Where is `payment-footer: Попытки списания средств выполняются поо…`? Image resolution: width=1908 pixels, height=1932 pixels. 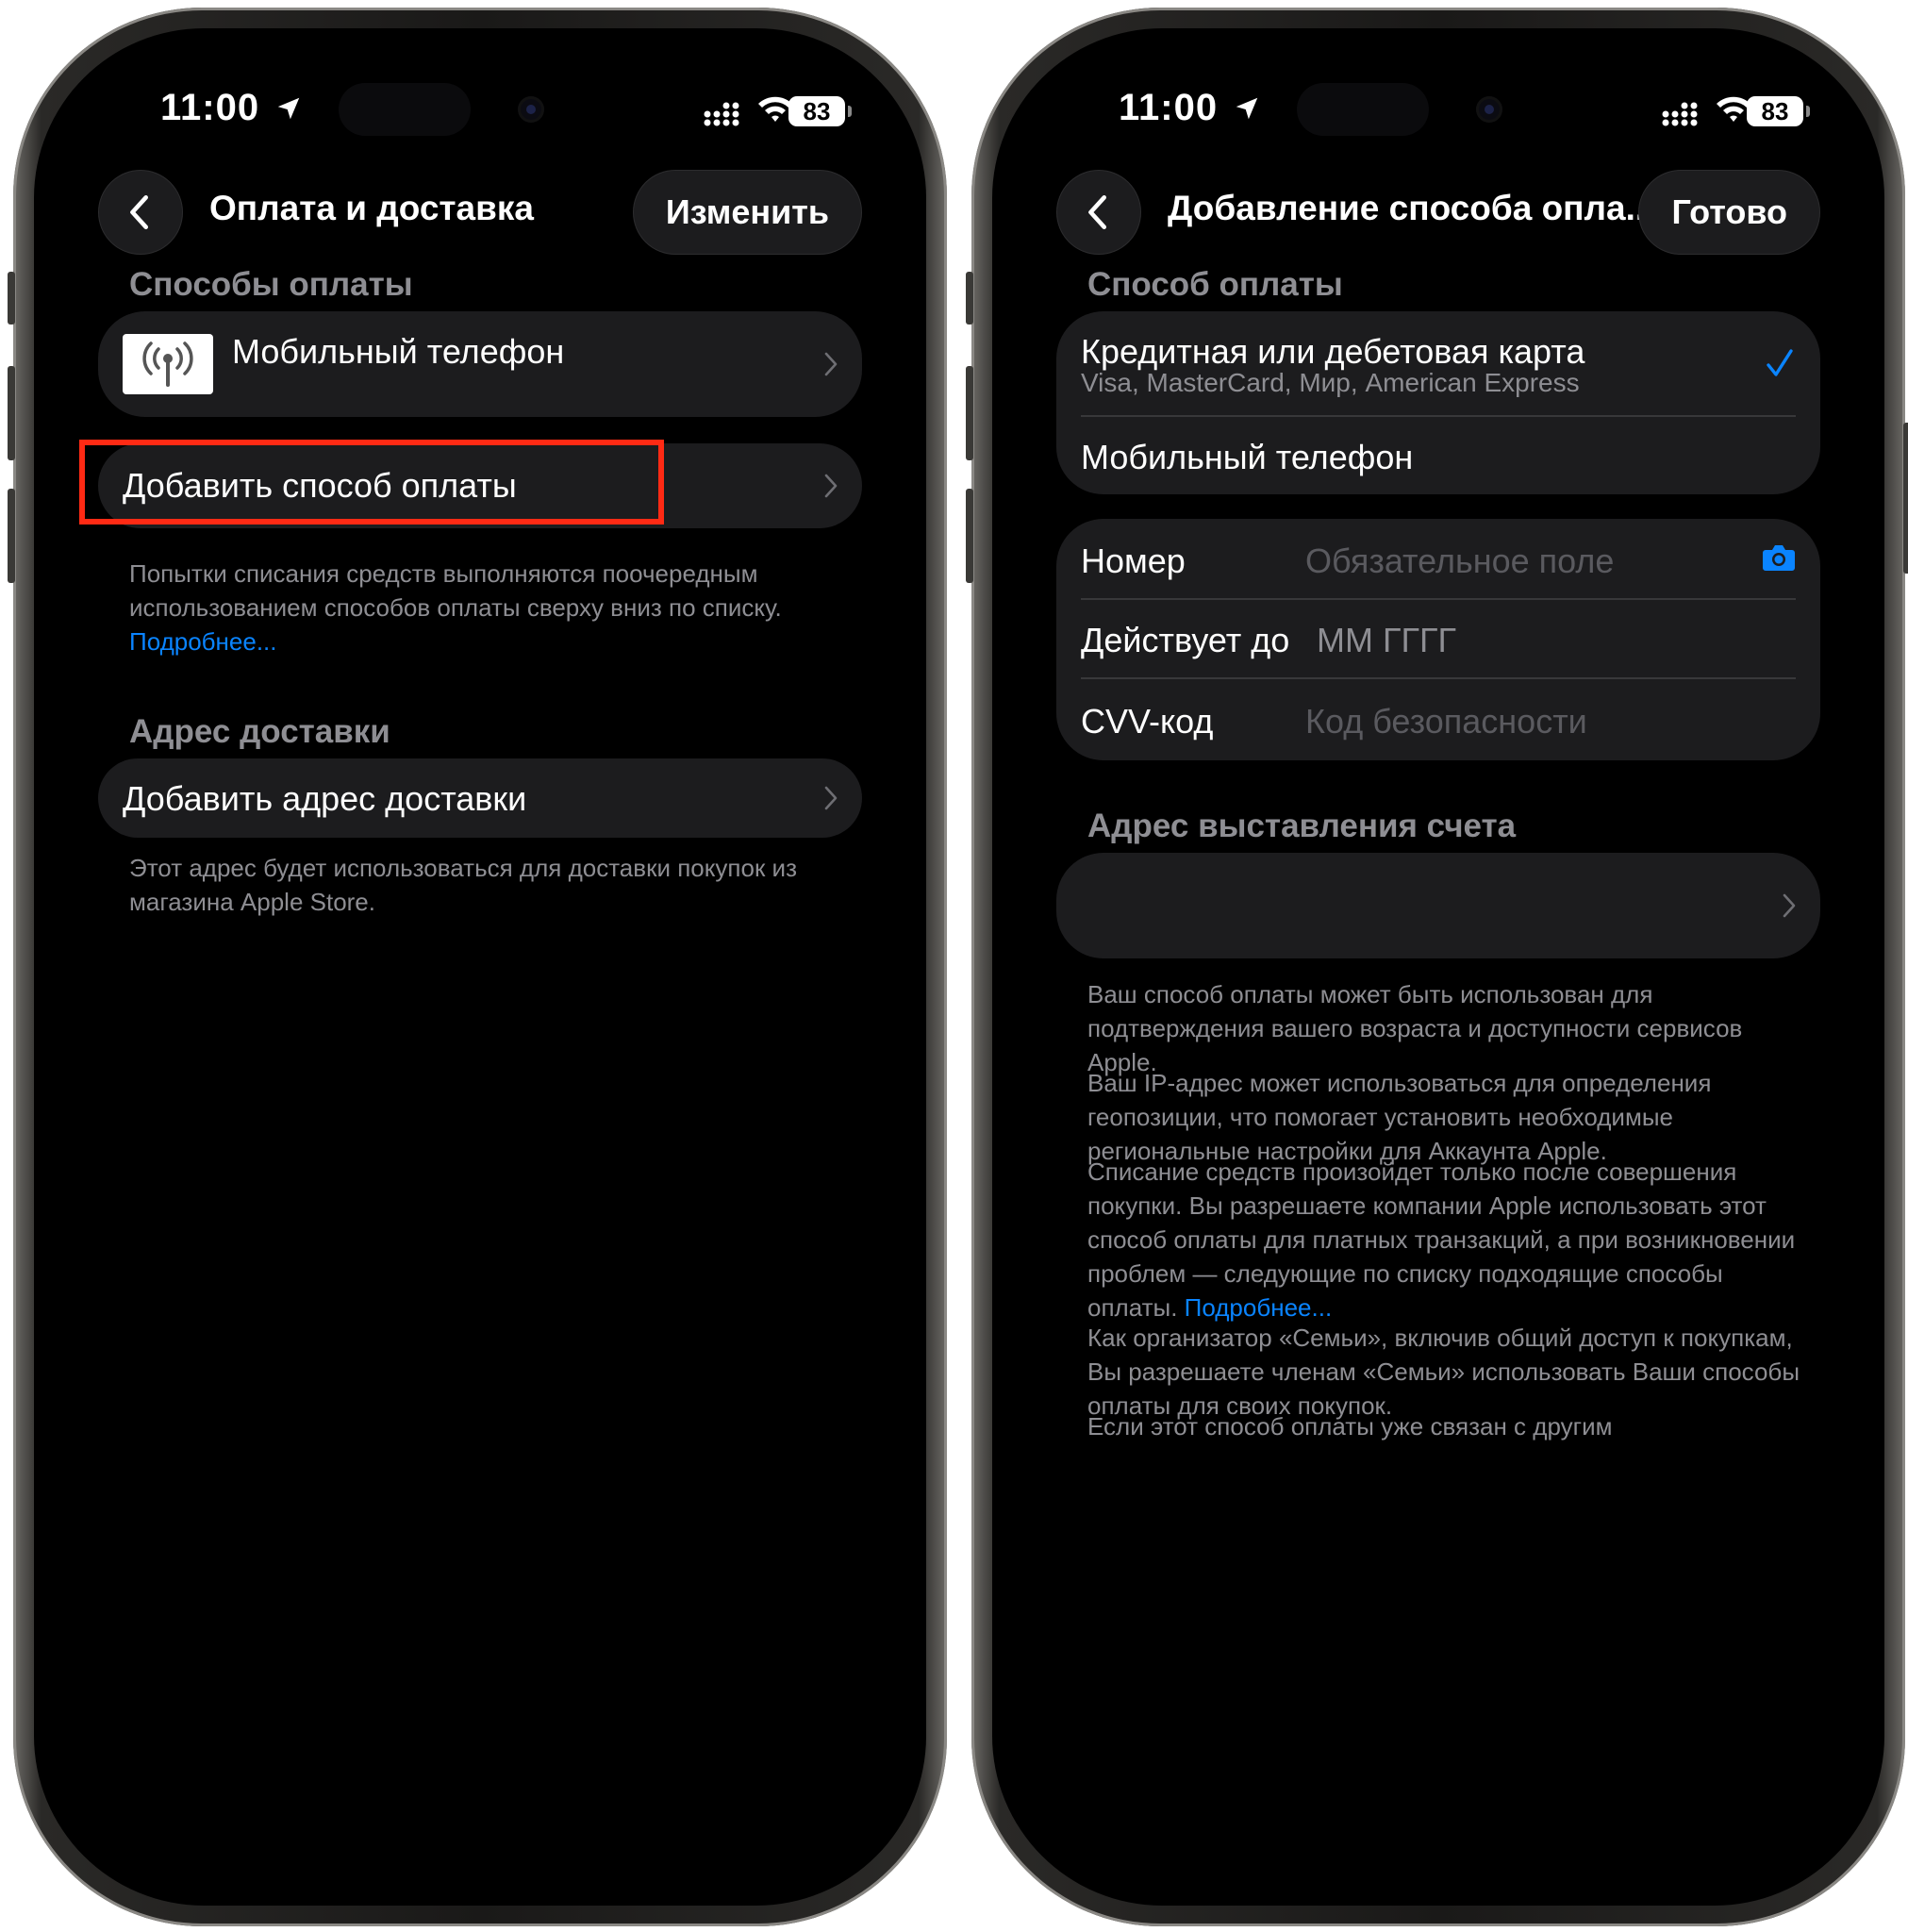
payment-footer: Попытки списания средств выполняются поо… is located at coordinates (455, 607).